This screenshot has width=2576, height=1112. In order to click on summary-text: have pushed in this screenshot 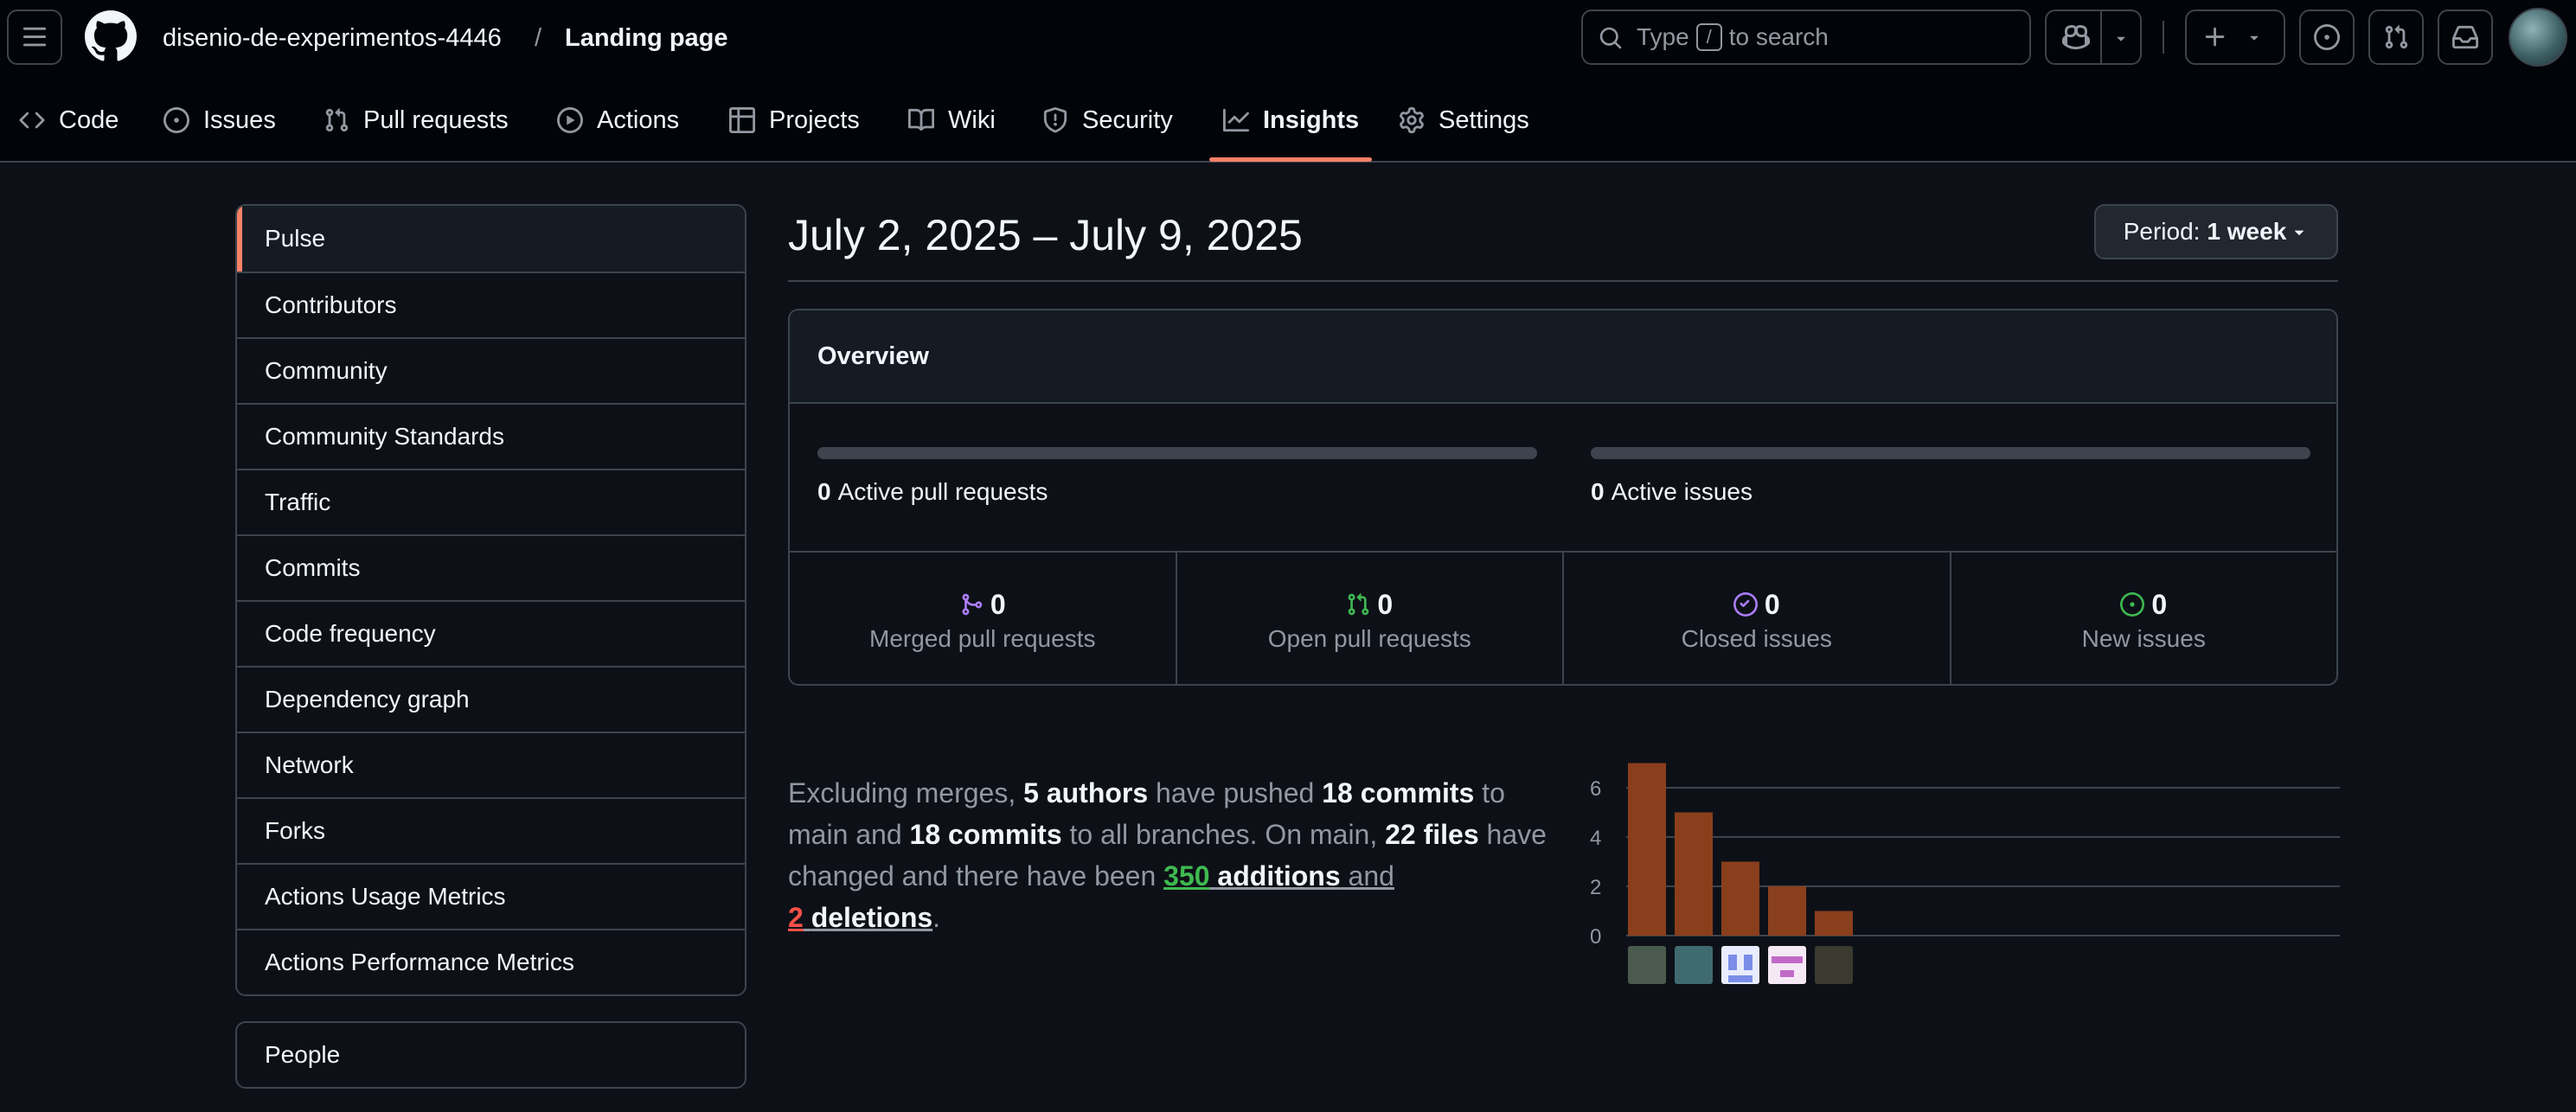, I will do `click(1235, 792)`.